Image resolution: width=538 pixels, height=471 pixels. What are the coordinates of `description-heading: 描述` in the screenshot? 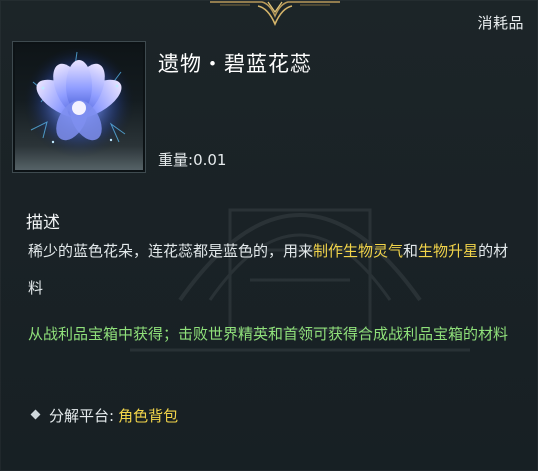 It's located at (43, 223).